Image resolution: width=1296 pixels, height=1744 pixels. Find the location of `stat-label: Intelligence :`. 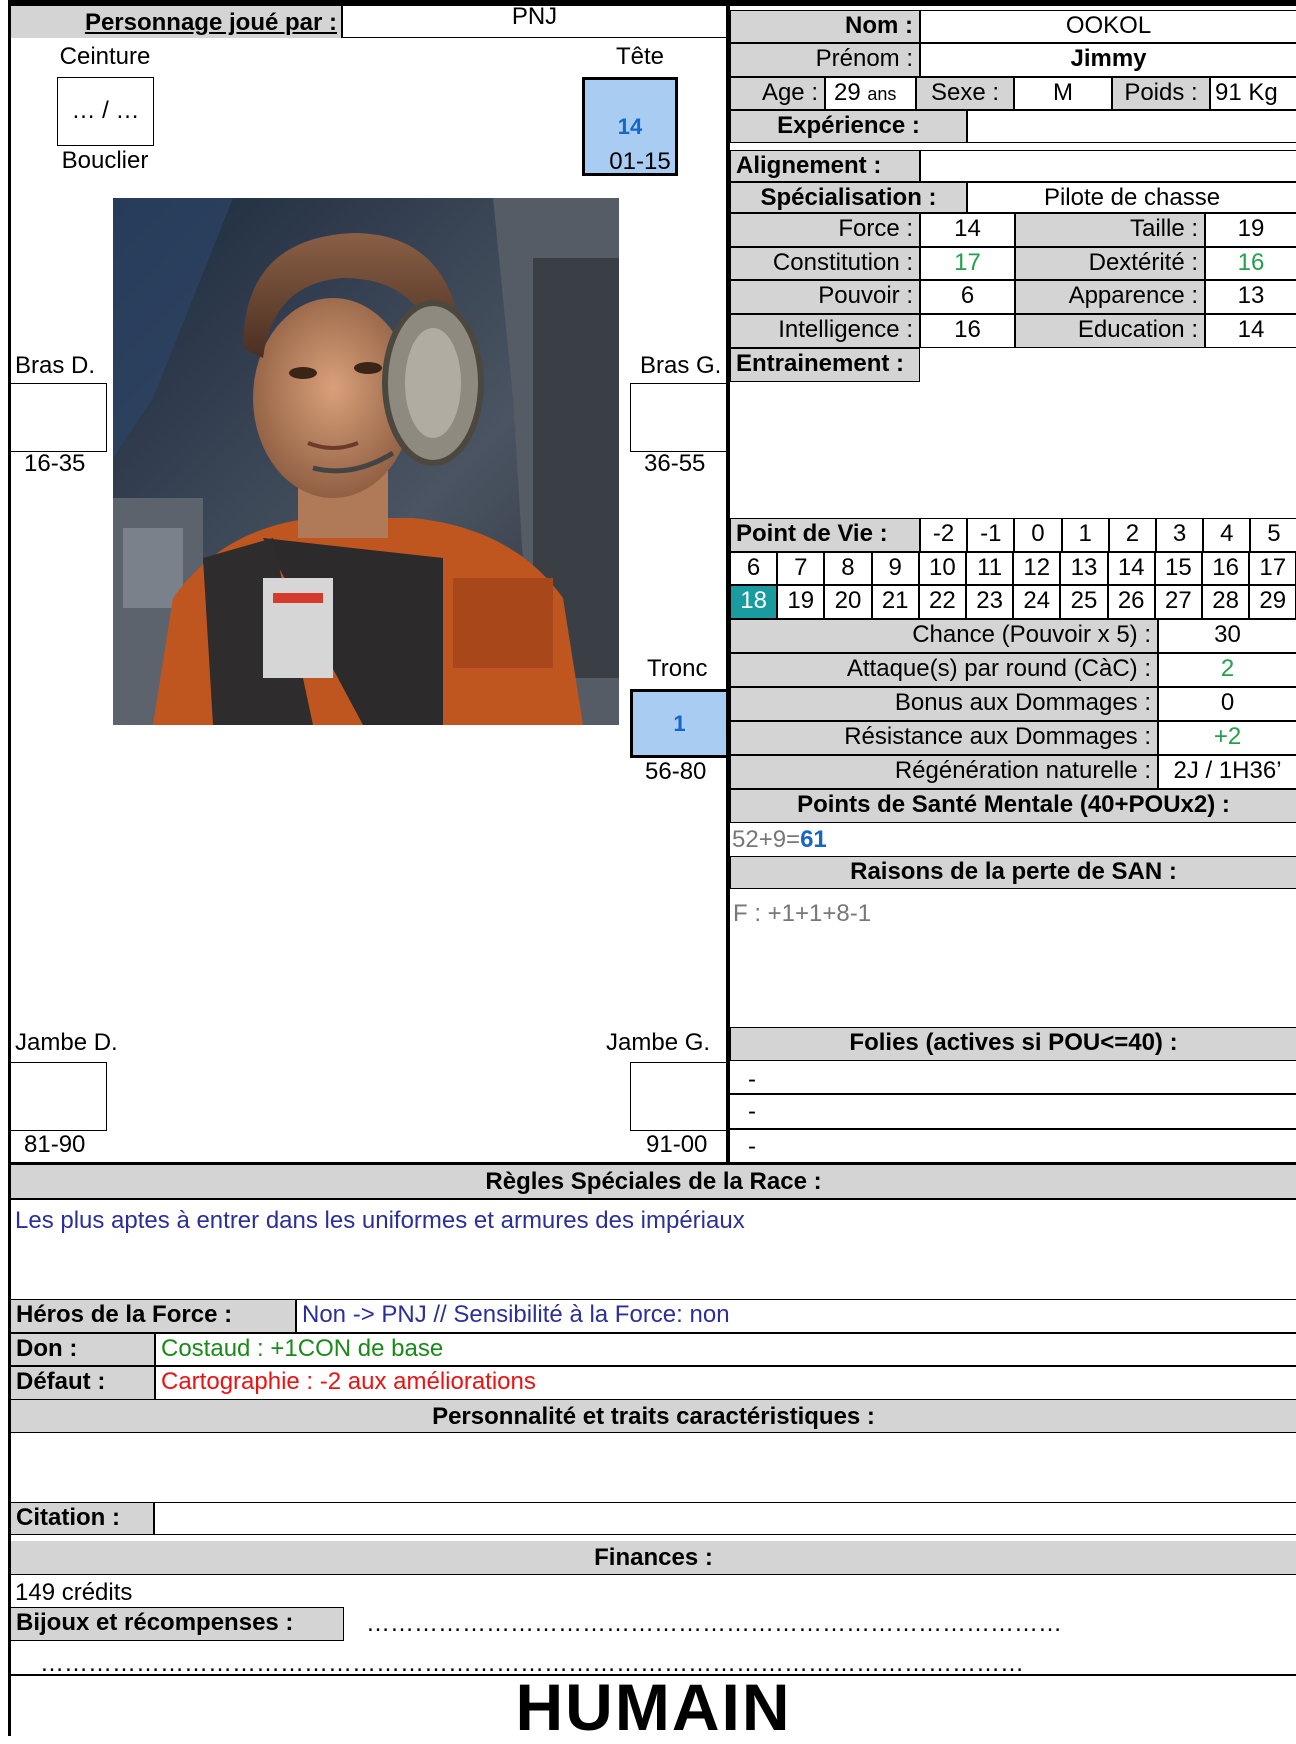

stat-label: Intelligence : is located at coordinates (825, 331).